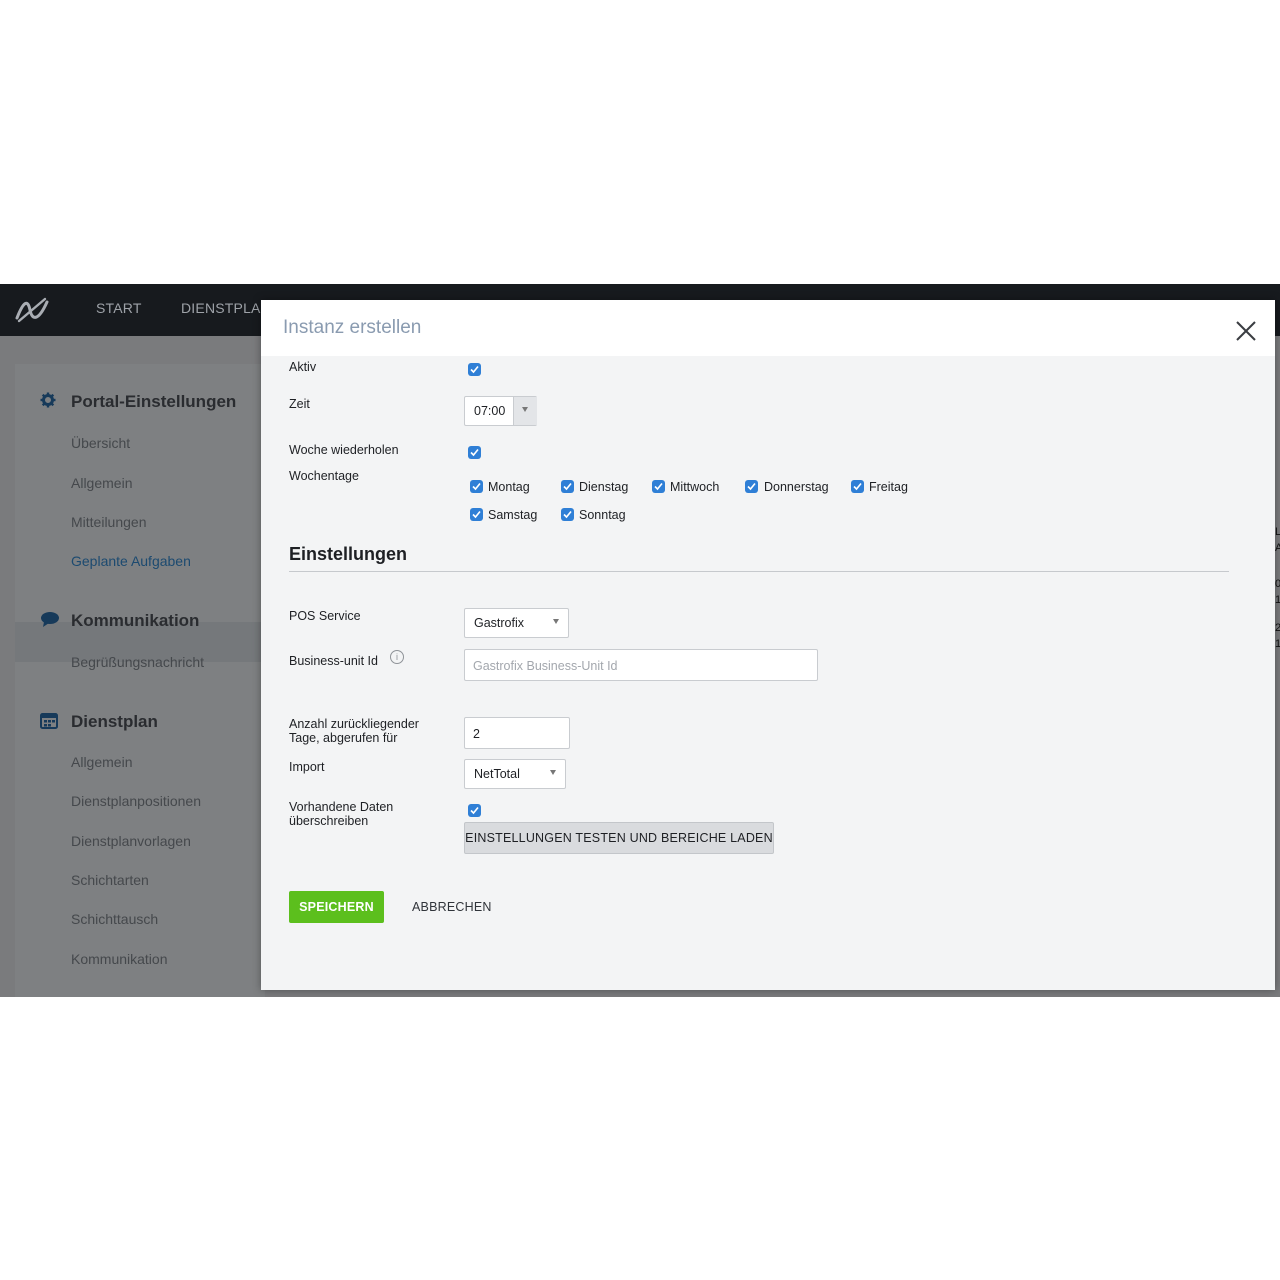  Describe the element at coordinates (303, 367) in the screenshot. I see `aktiv-label: Aktiv` at that location.